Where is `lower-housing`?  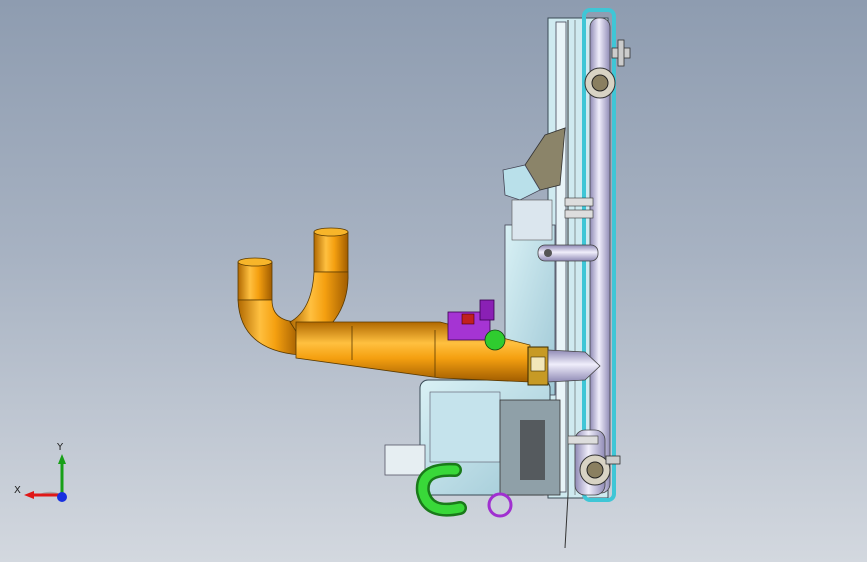
lower-housing is located at coordinates (472, 437).